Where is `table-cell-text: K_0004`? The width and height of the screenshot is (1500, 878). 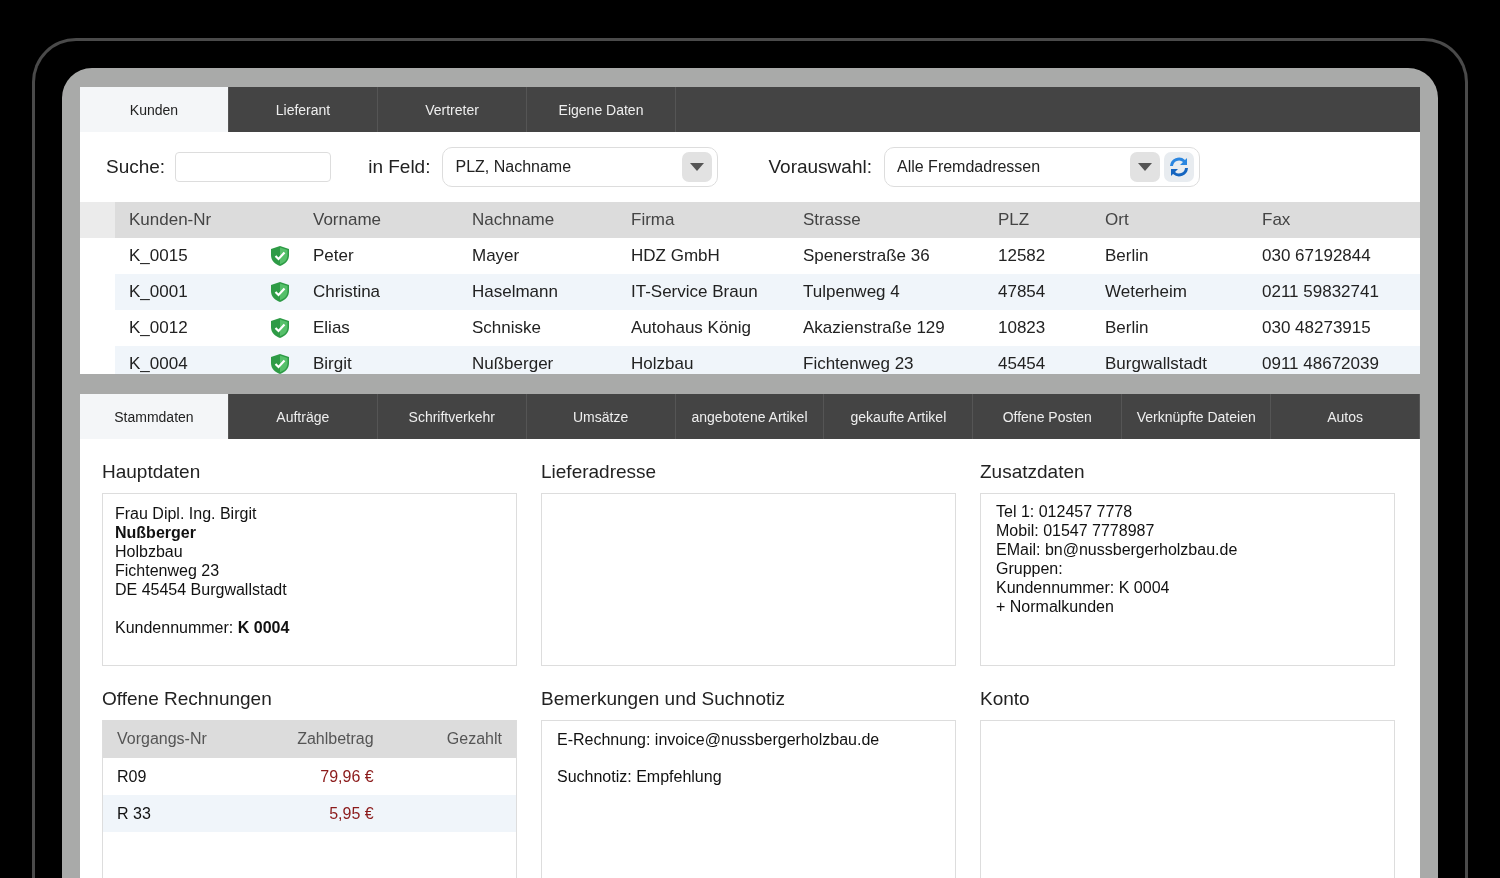
table-cell-text: K_0004 is located at coordinates (158, 364).